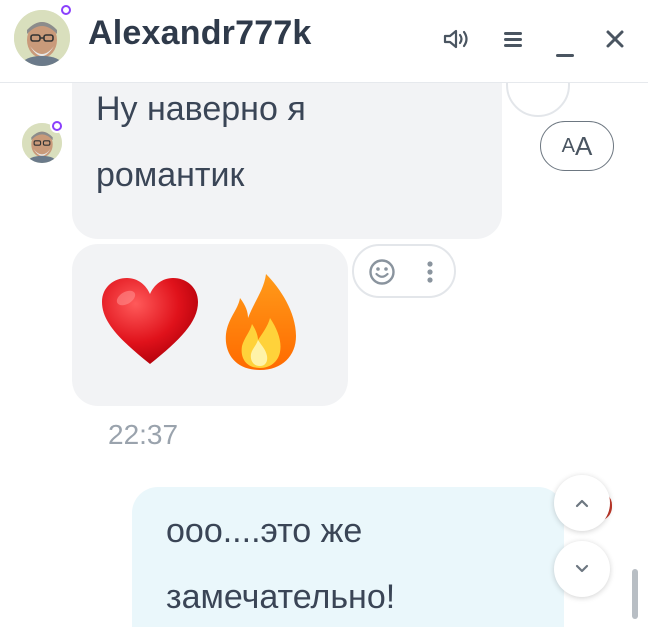  I want to click on more-button, so click(430, 272).